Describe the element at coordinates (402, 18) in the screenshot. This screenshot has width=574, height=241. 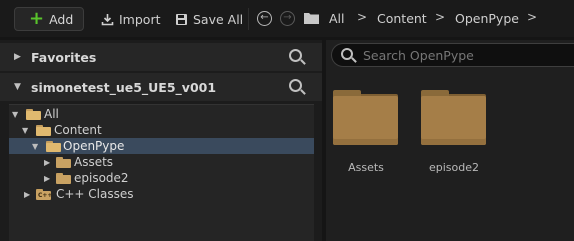
I see `breadcrumb-content: Content` at that location.